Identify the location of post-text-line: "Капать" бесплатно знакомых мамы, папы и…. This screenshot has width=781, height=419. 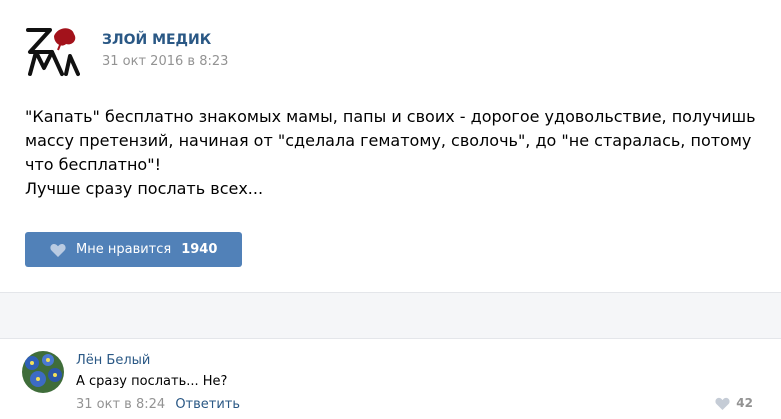
(390, 140).